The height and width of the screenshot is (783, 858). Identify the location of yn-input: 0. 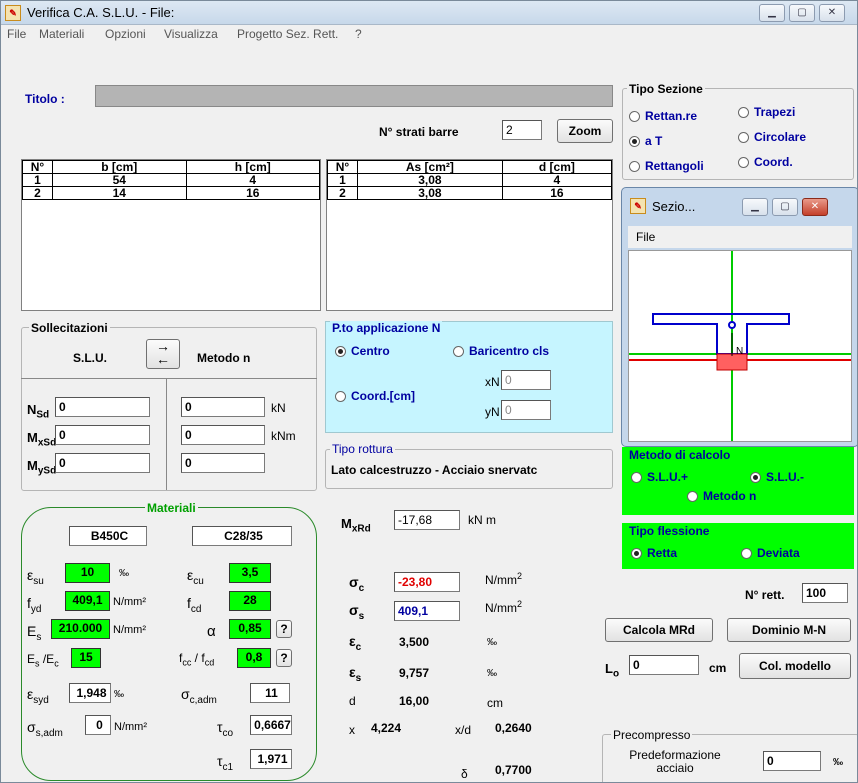
(526, 410).